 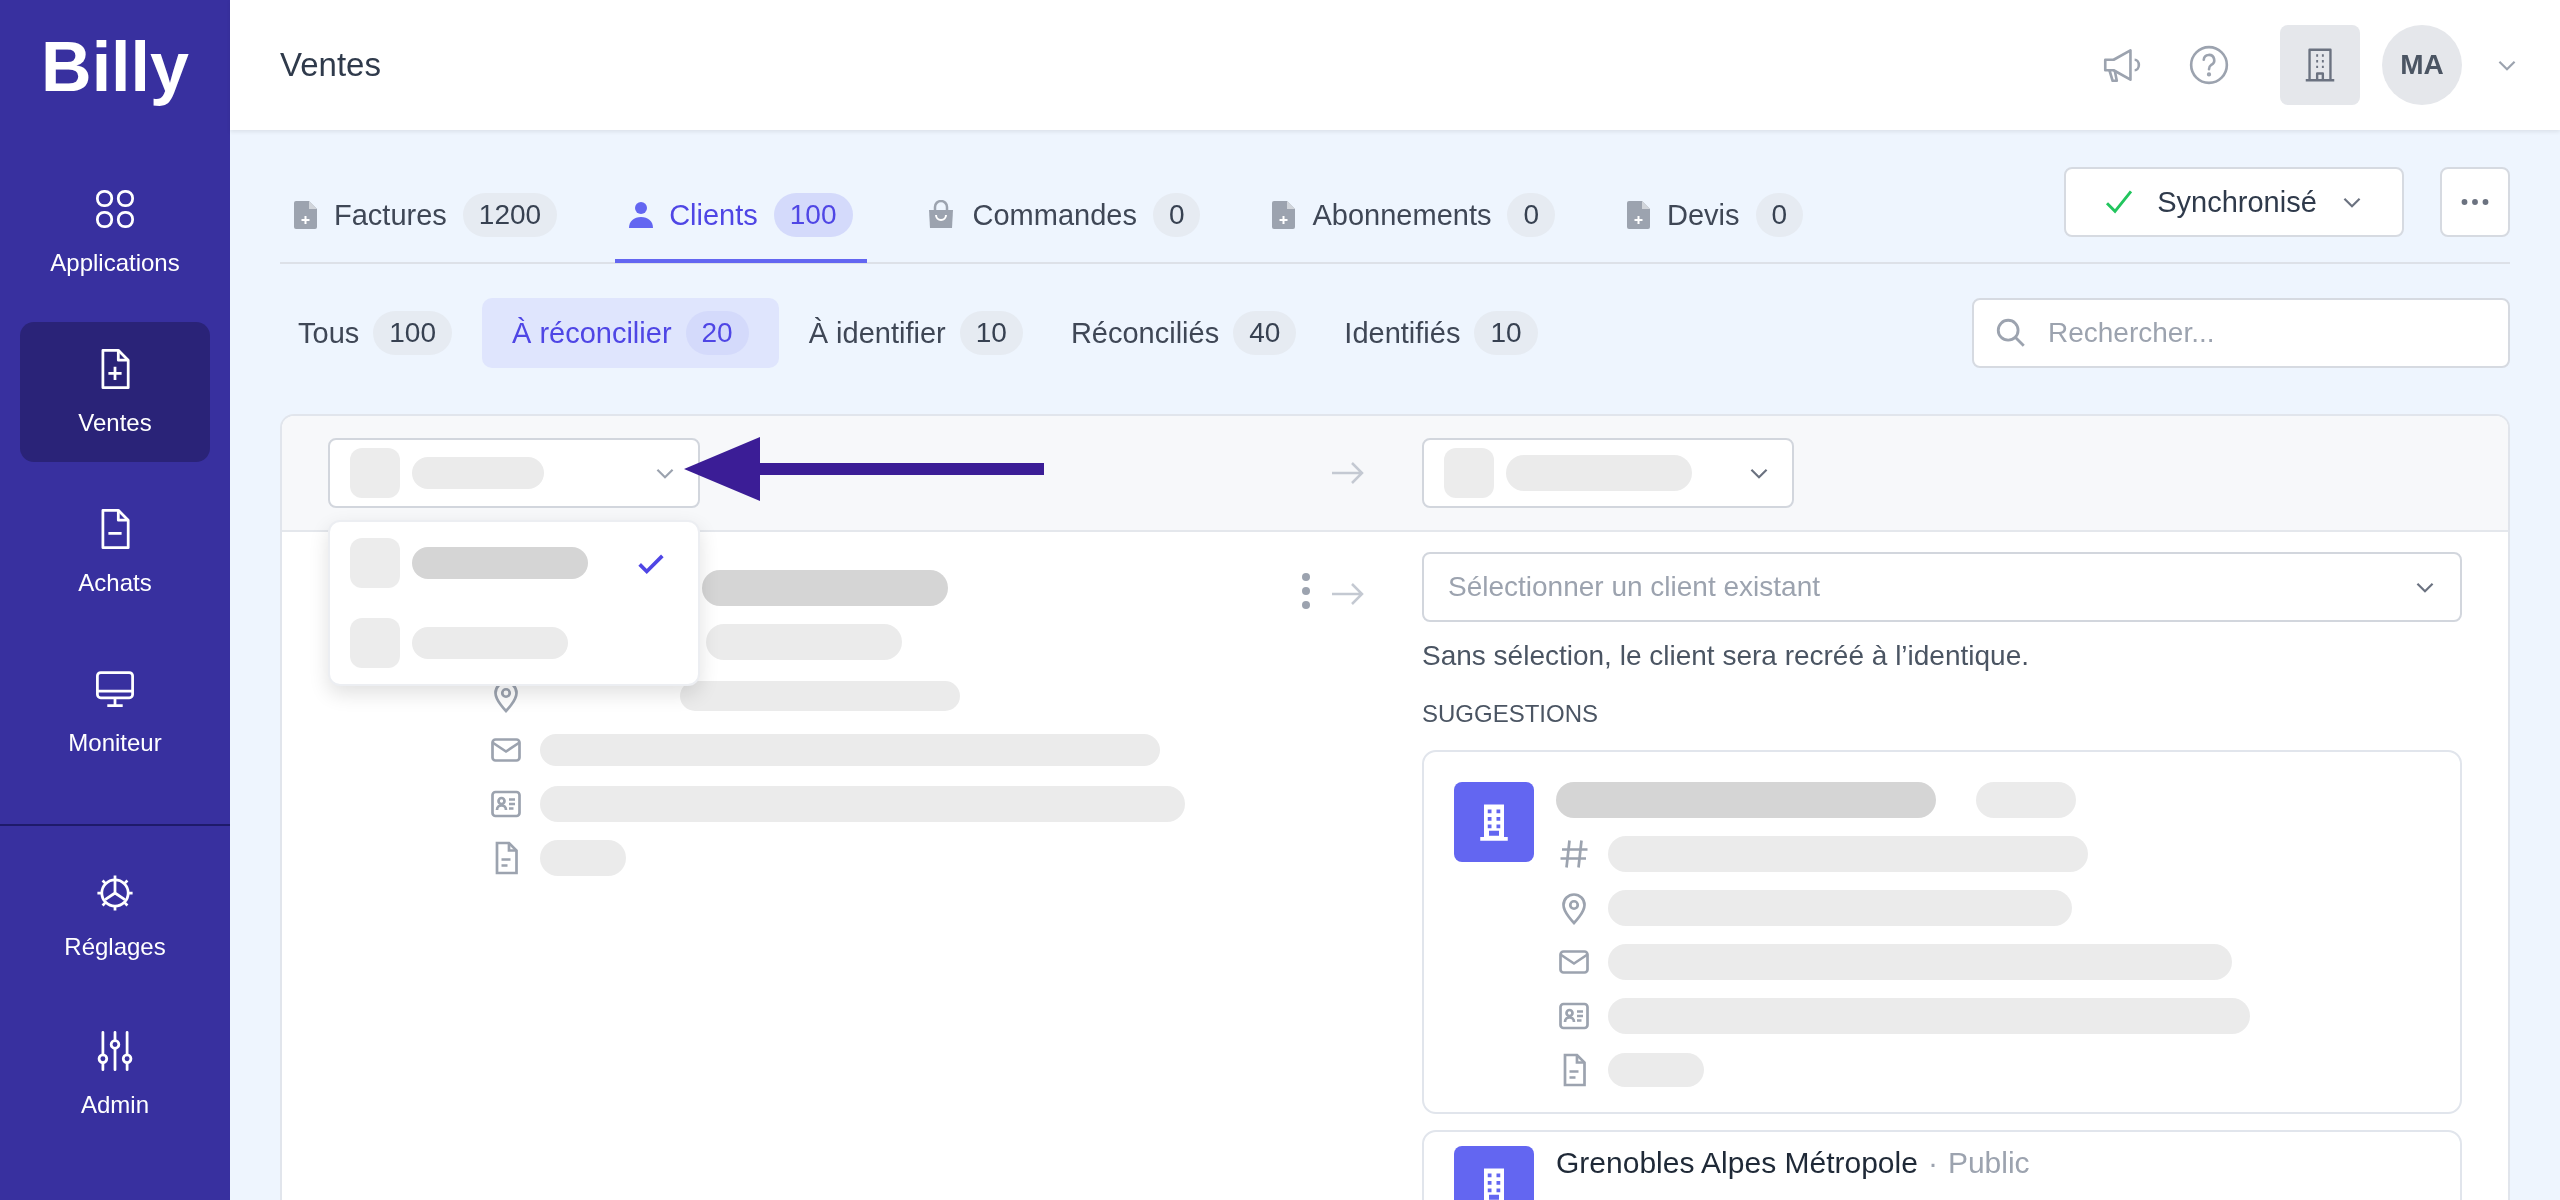 What do you see at coordinates (115, 1074) in the screenshot?
I see `sidebar-item: Admin` at bounding box center [115, 1074].